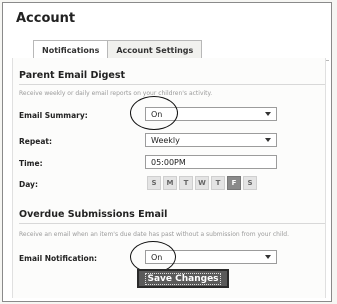 Image resolution: width=337 pixels, height=304 pixels. Describe the element at coordinates (211, 162) in the screenshot. I see `time-input: 05:00PM` at that location.